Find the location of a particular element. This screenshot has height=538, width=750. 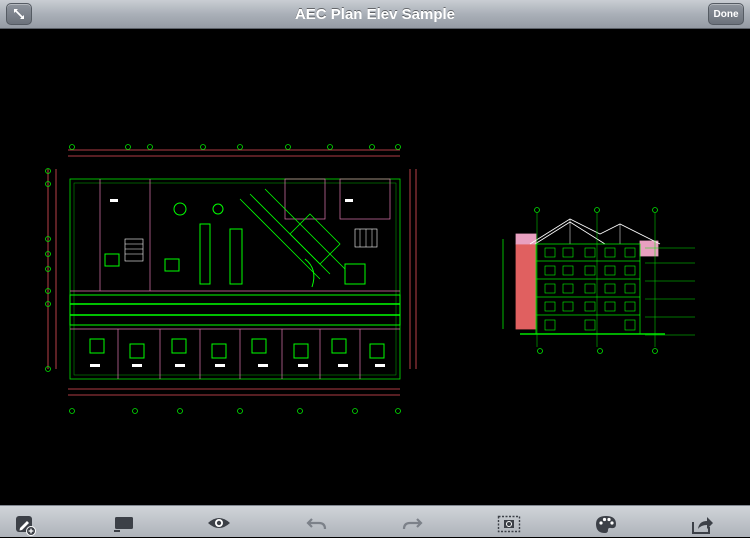

building-elevation is located at coordinates (598, 280).